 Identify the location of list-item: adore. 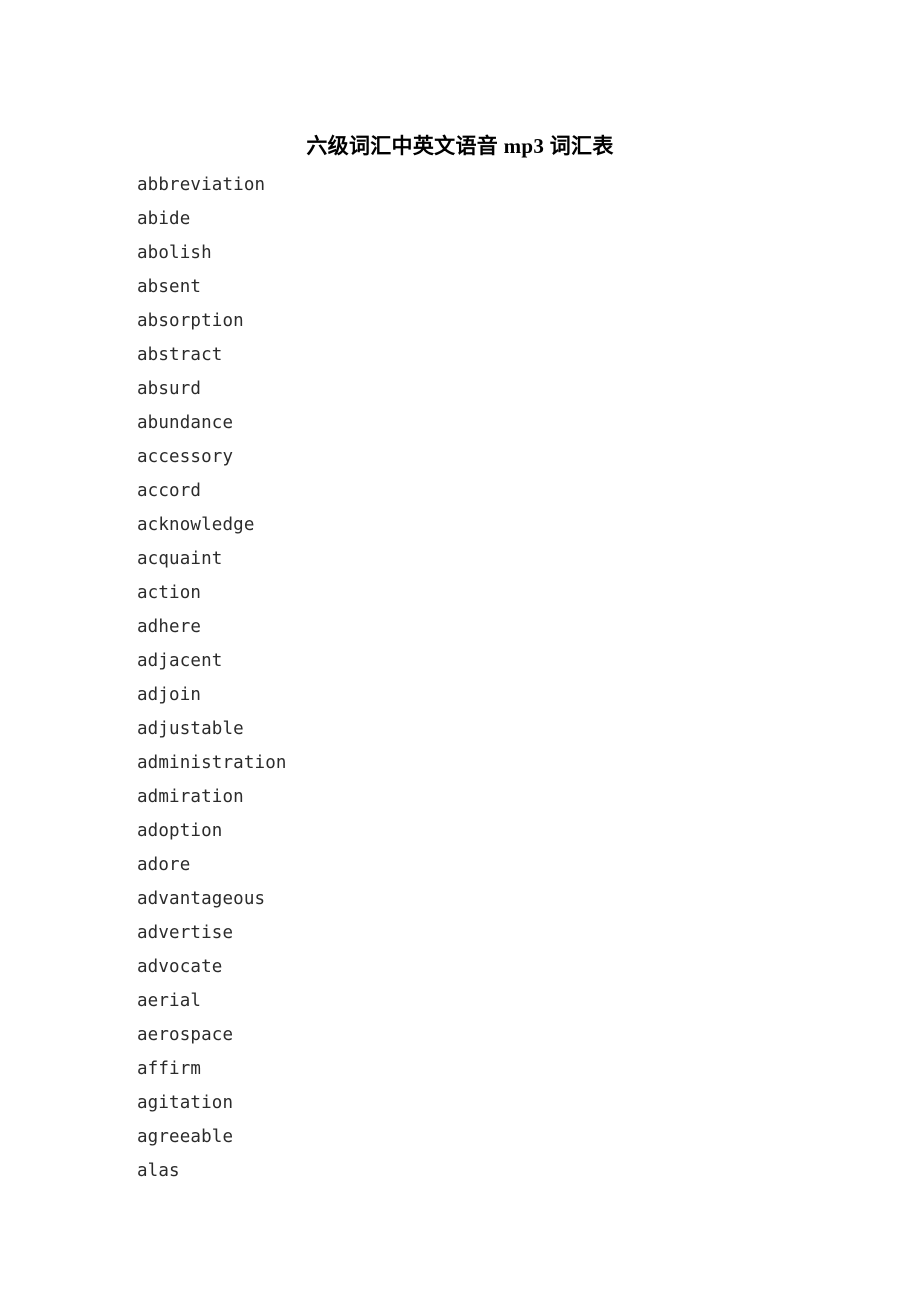
(164, 865).